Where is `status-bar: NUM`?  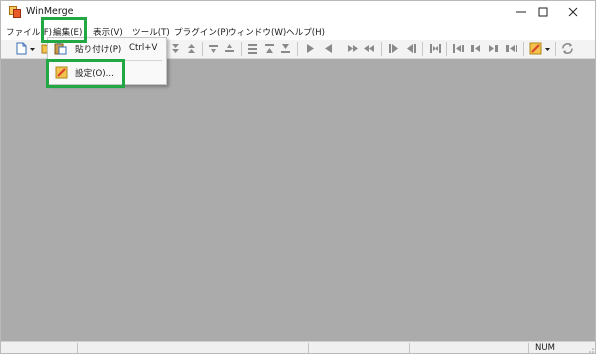 status-bar: NUM is located at coordinates (298, 347).